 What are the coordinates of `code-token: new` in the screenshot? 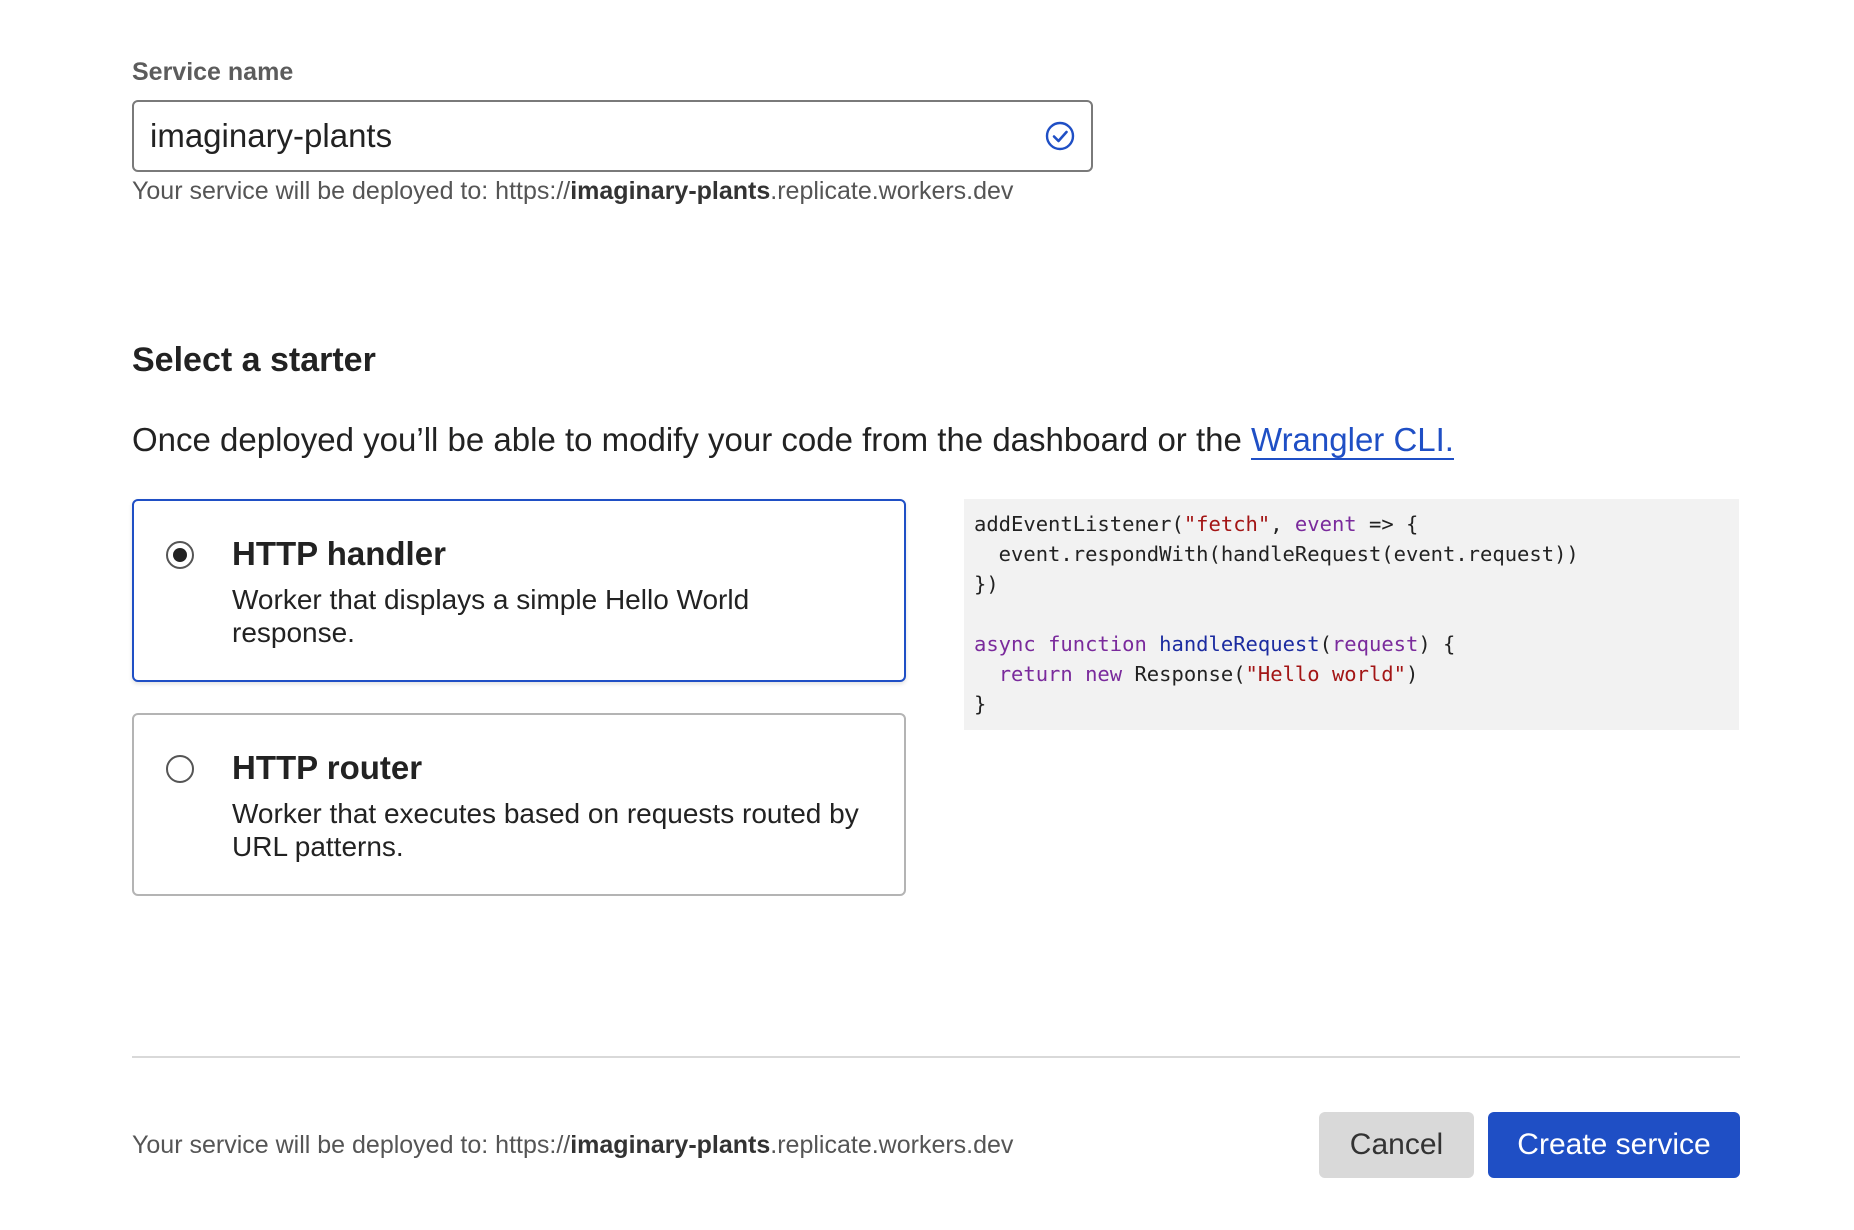 It's located at (1104, 674).